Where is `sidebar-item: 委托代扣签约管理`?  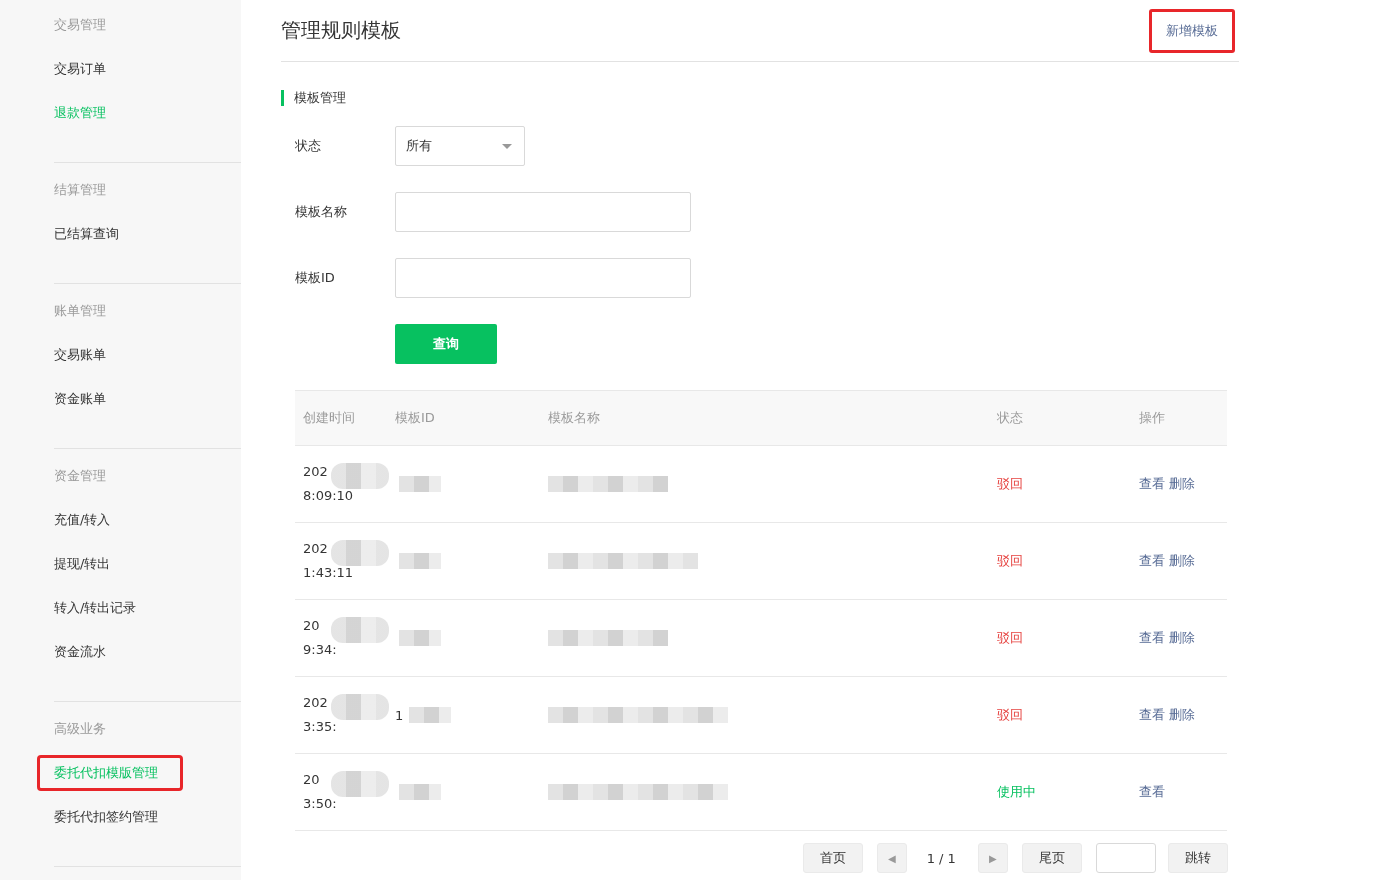
sidebar-item: 委托代扣签约管理 is located at coordinates (106, 817).